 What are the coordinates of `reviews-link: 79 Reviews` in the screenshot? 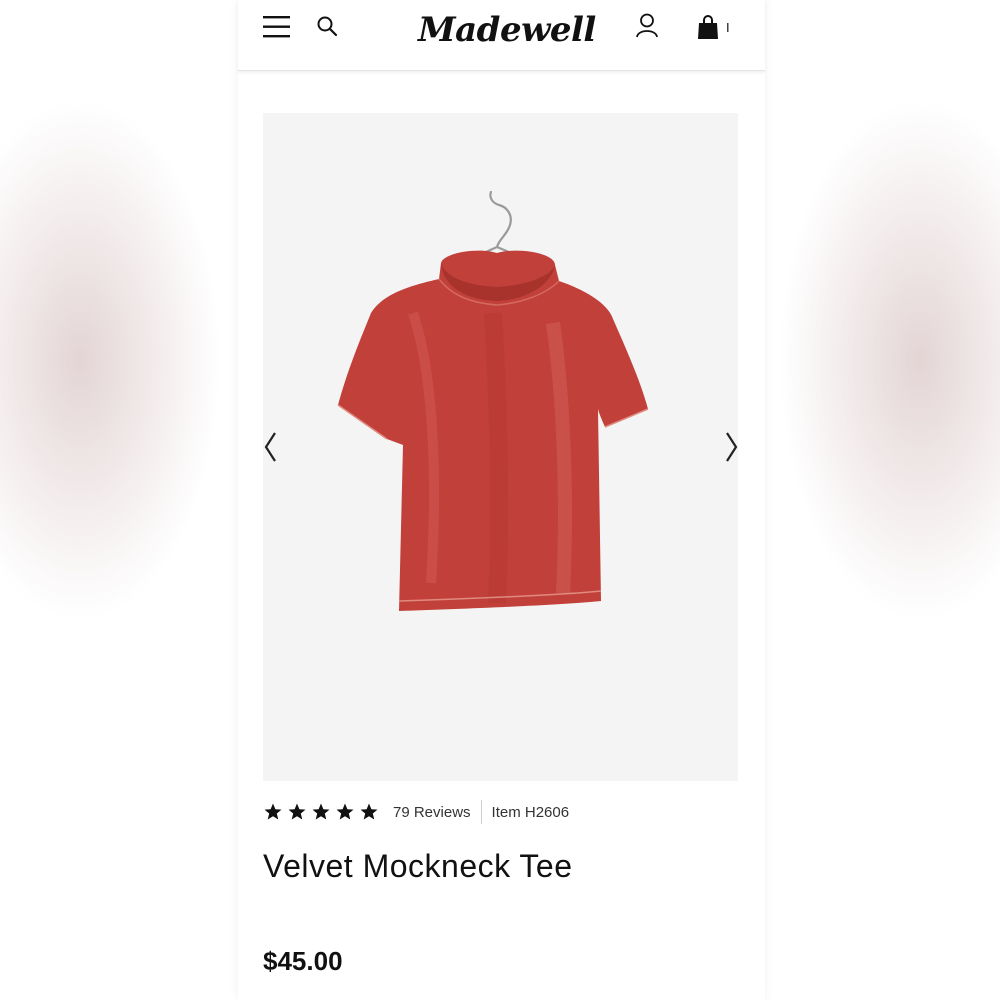 It's located at (432, 812).